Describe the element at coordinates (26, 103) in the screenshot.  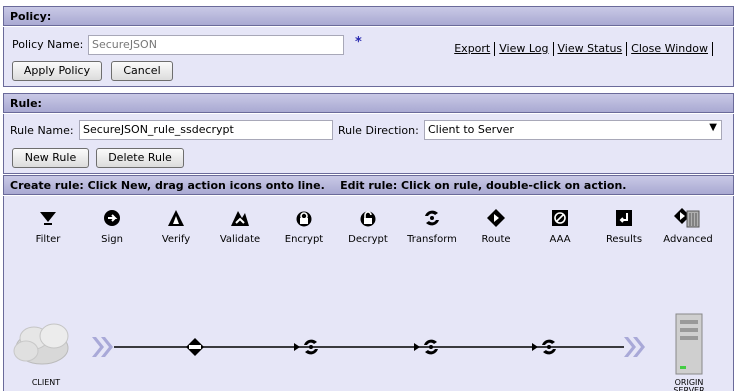
I see `rule-header-label: Rule:` at that location.